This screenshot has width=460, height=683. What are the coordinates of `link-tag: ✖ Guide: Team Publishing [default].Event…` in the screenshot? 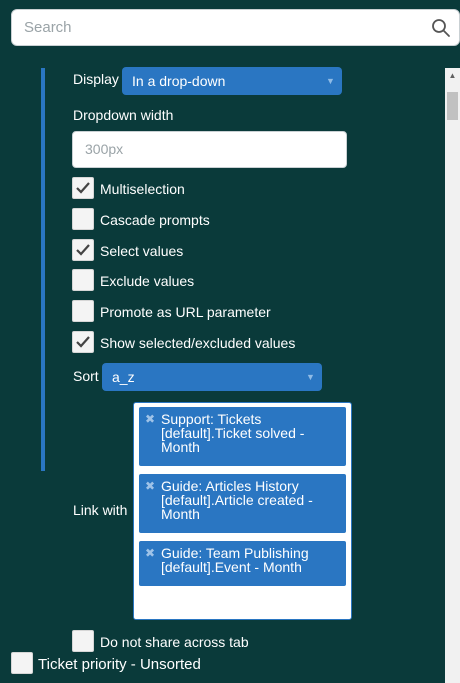 It's located at (242, 563).